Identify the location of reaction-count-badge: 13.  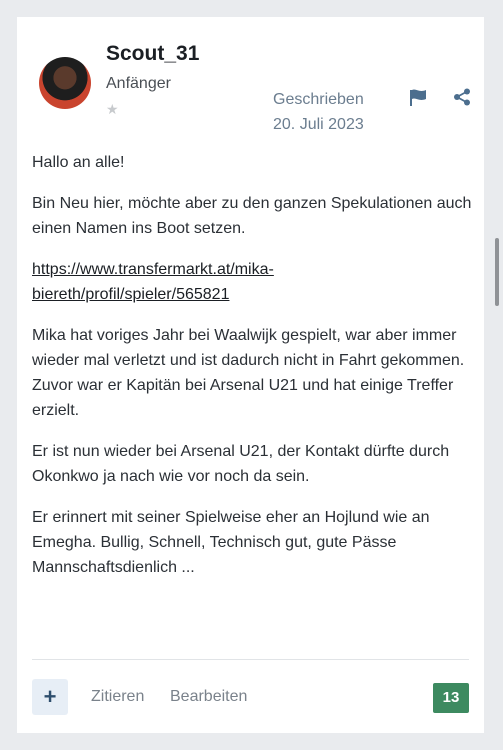
(451, 698).